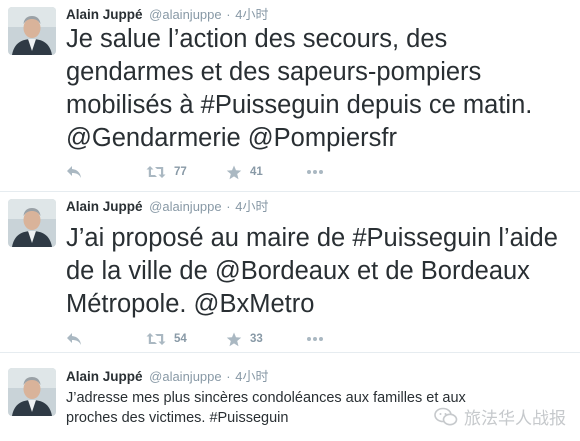  What do you see at coordinates (256, 339) in the screenshot?
I see `favorite-count: 33` at bounding box center [256, 339].